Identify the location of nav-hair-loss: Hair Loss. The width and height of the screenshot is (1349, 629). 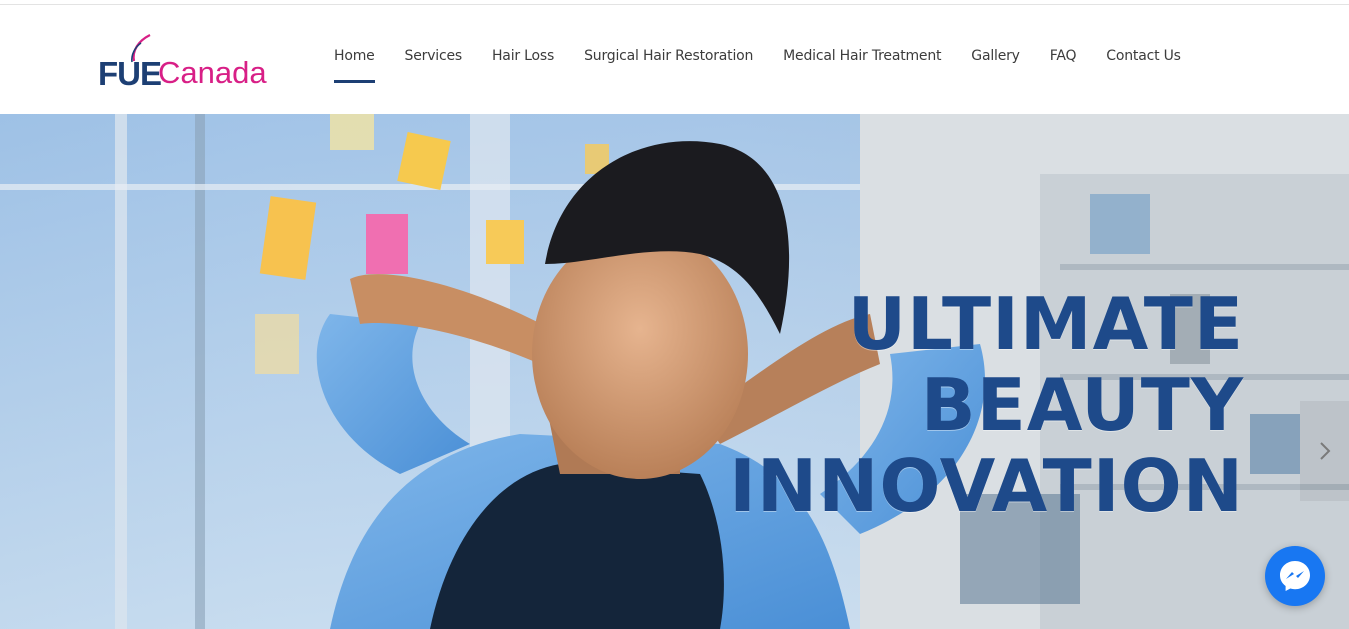
(523, 56).